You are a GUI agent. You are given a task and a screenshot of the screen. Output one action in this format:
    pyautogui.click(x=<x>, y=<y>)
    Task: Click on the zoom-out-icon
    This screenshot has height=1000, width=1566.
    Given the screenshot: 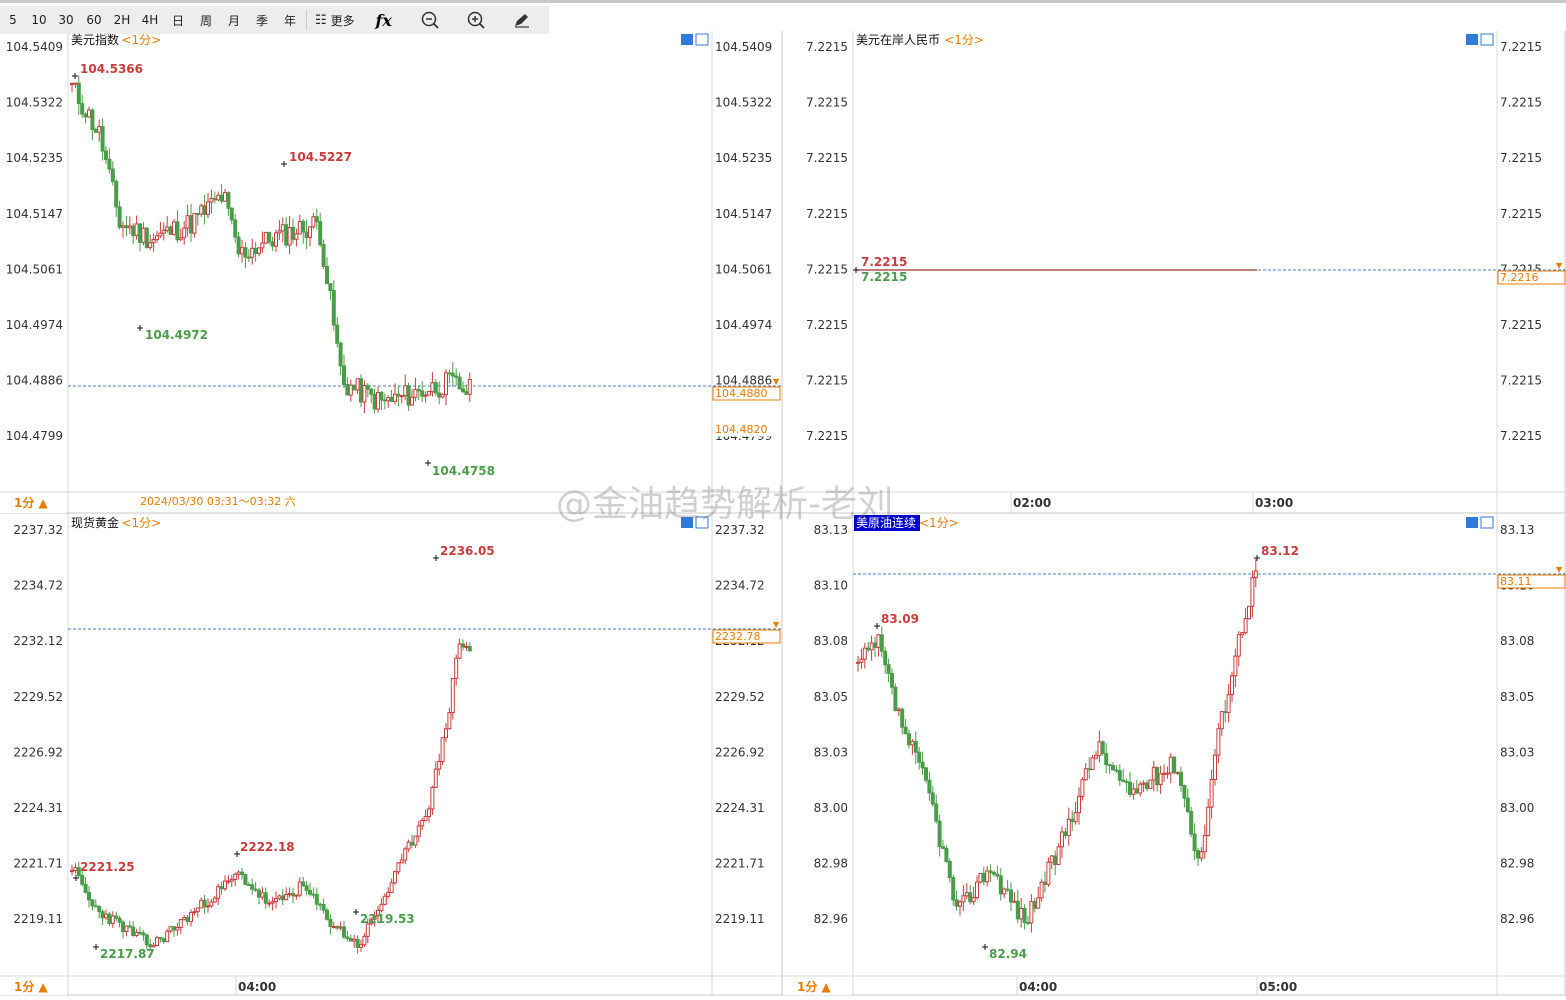 What is the action you would take?
    pyautogui.click(x=430, y=20)
    